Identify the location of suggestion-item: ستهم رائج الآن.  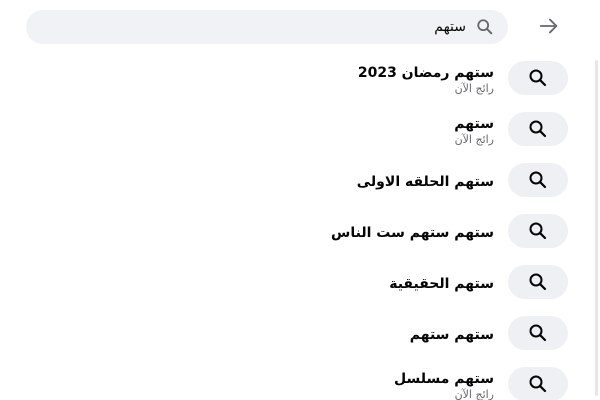
(300, 134).